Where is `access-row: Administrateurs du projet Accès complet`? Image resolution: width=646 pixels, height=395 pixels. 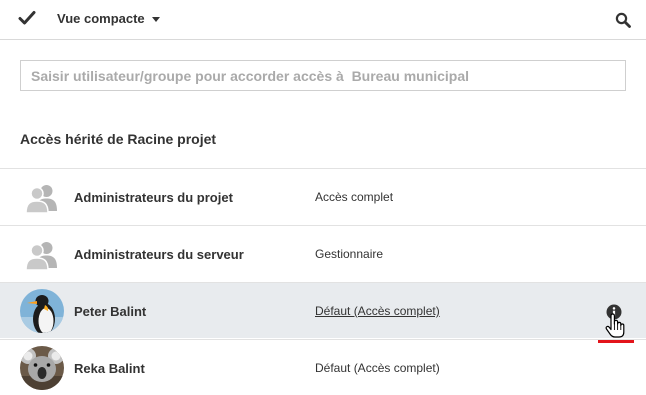
access-row: Administrateurs du projet Accès complet is located at coordinates (323, 196).